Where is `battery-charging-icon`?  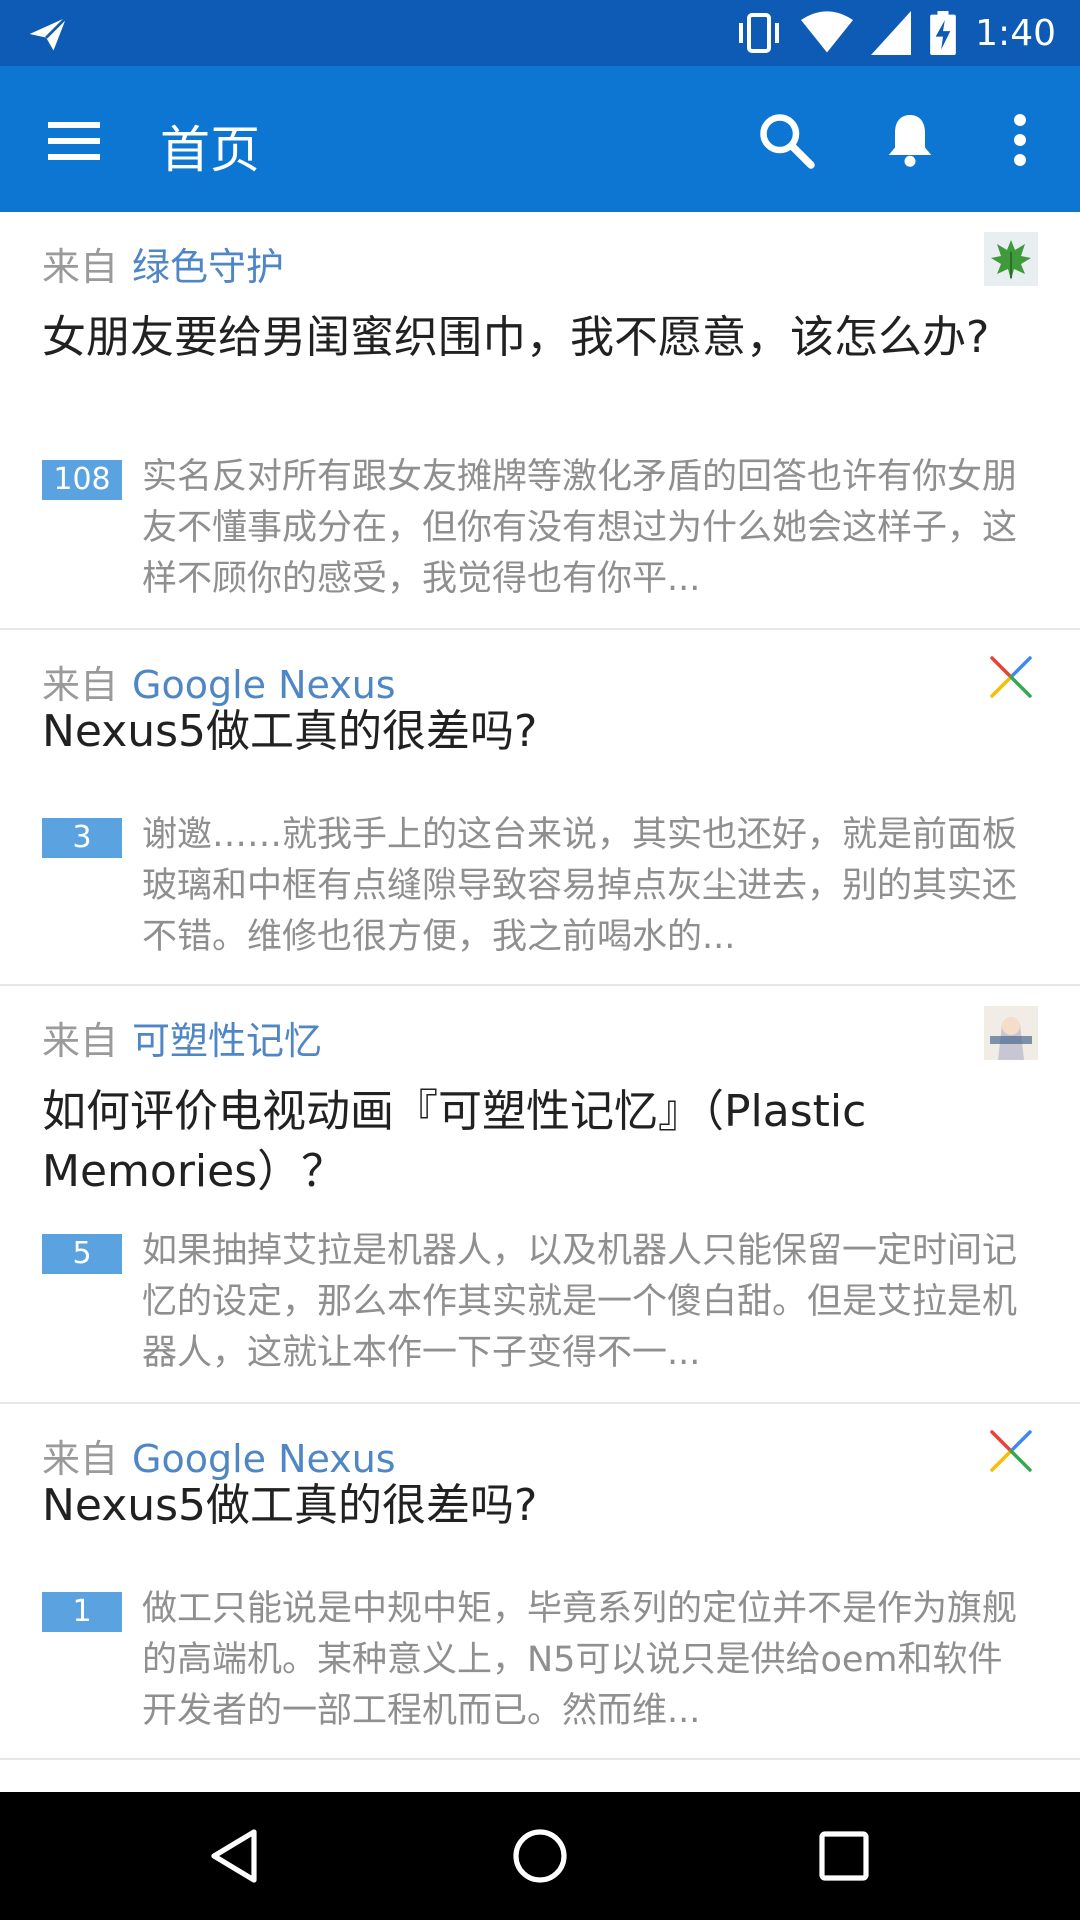
battery-charging-icon is located at coordinates (943, 33).